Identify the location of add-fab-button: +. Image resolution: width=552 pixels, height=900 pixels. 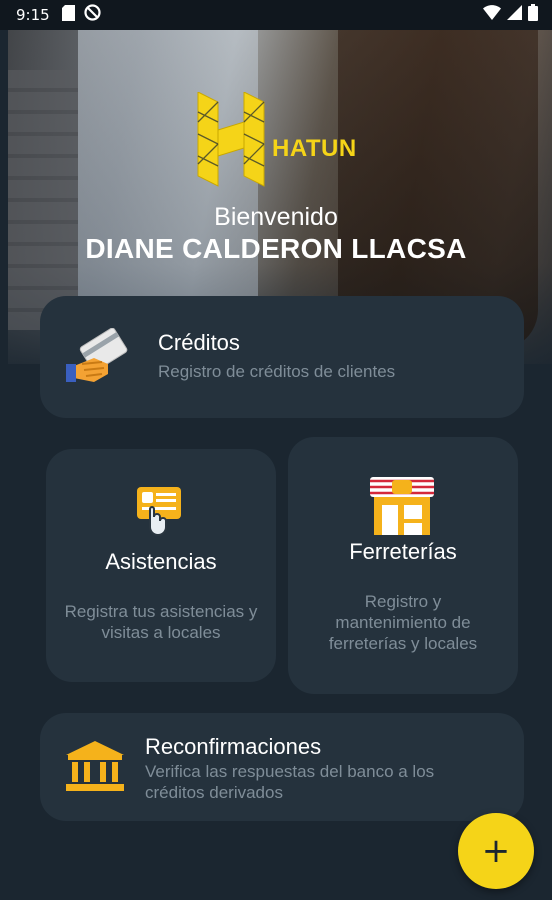
(496, 851).